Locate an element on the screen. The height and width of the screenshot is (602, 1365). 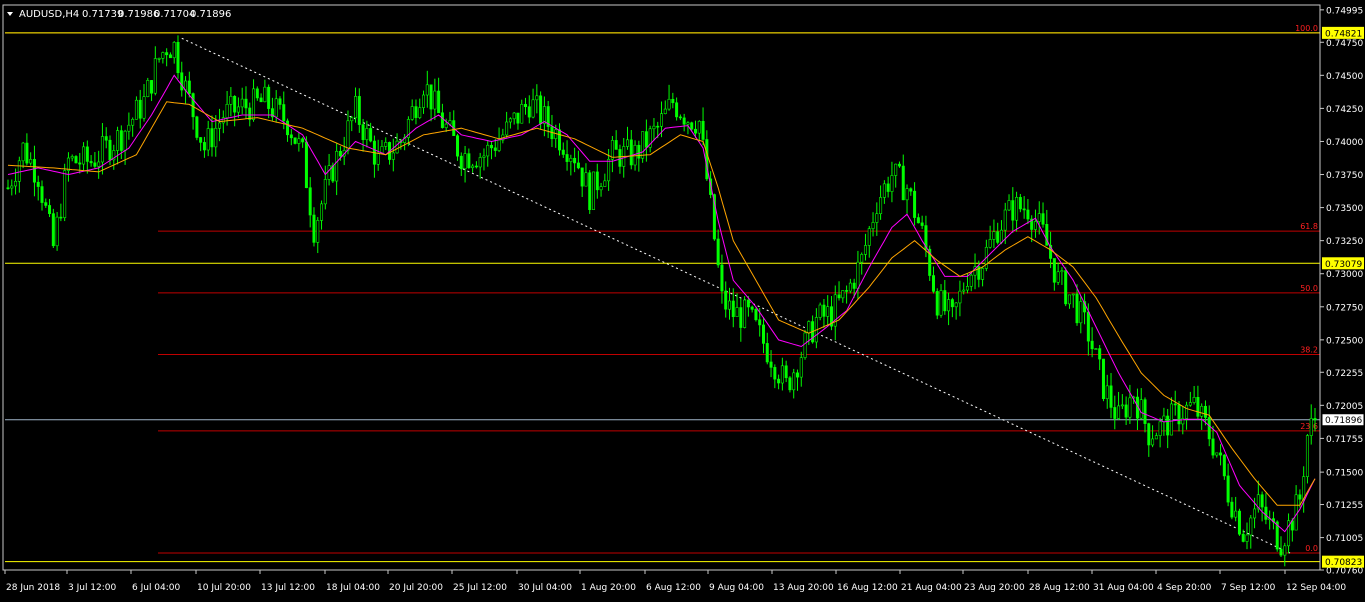
price-tick-label: 0.72005 is located at coordinates (1344, 407).